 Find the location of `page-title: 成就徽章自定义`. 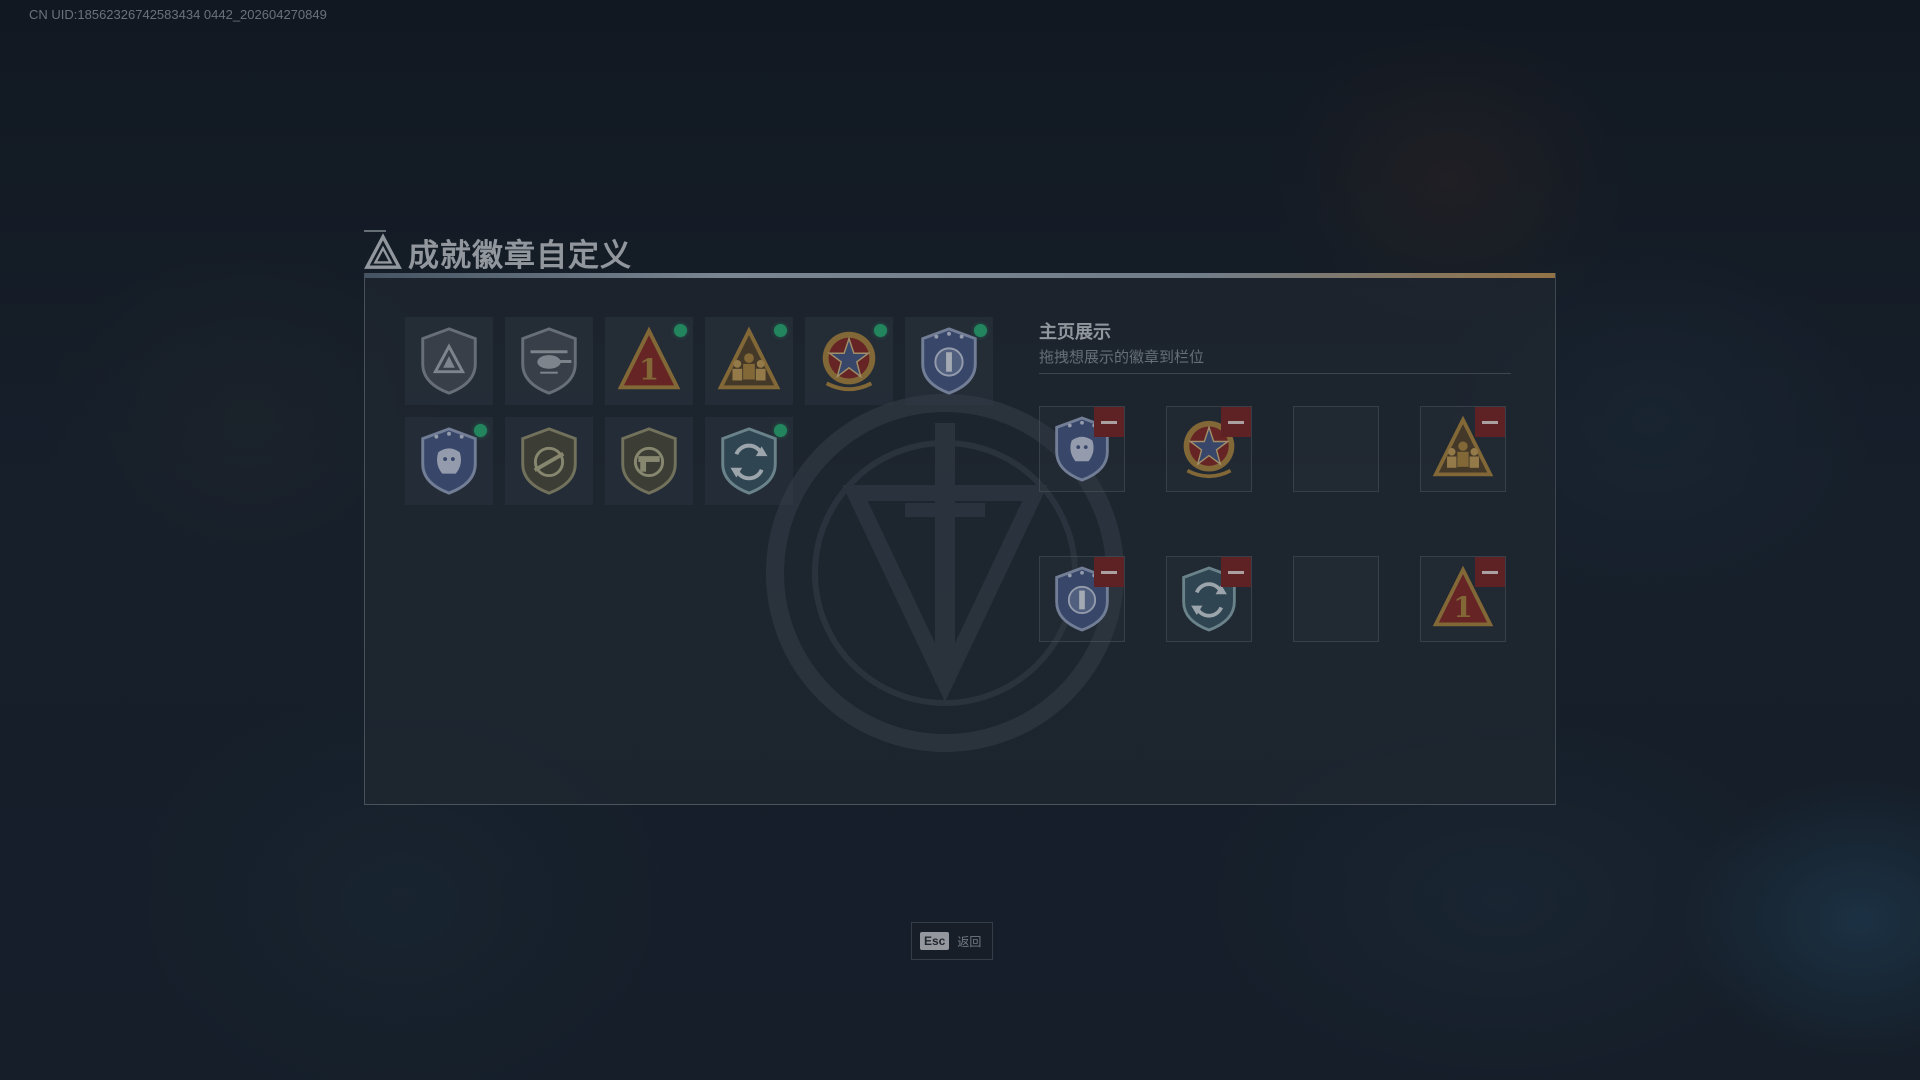

page-title: 成就徽章自定义 is located at coordinates (520, 255).